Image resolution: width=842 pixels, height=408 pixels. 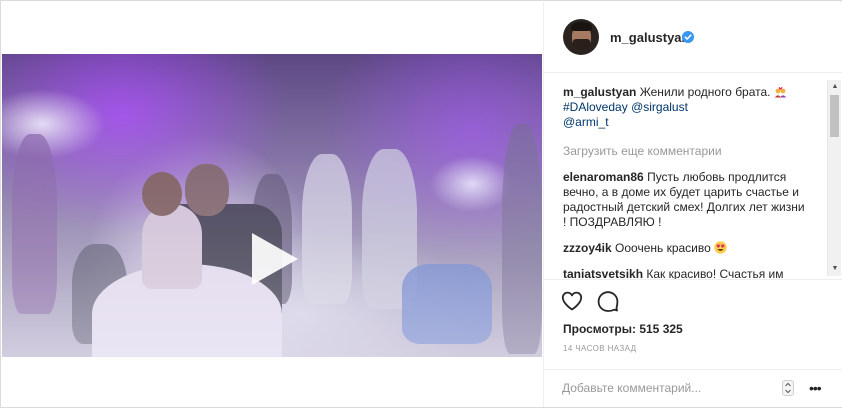 I want to click on comment-item: zzzoy4ik Ооочень красиво, so click(x=685, y=248).